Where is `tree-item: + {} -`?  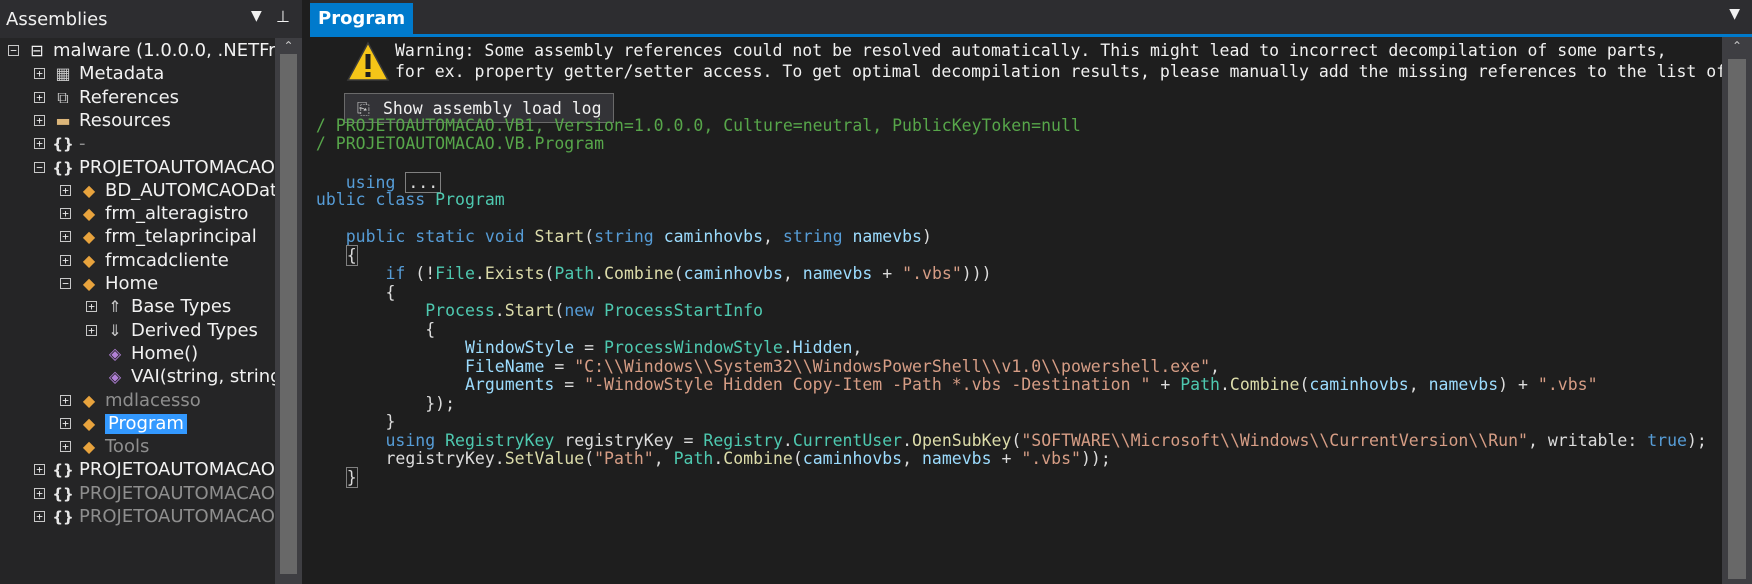
tree-item: + {} - is located at coordinates (137, 144).